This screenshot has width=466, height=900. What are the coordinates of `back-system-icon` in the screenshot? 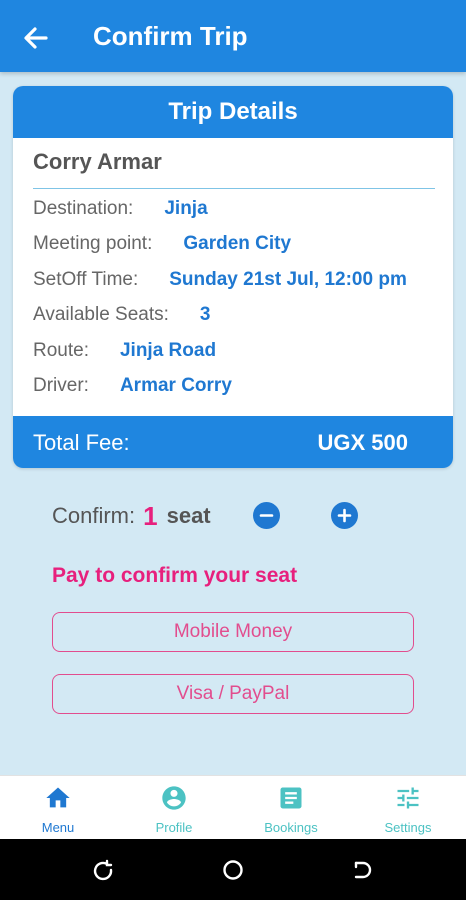 It's located at (363, 870).